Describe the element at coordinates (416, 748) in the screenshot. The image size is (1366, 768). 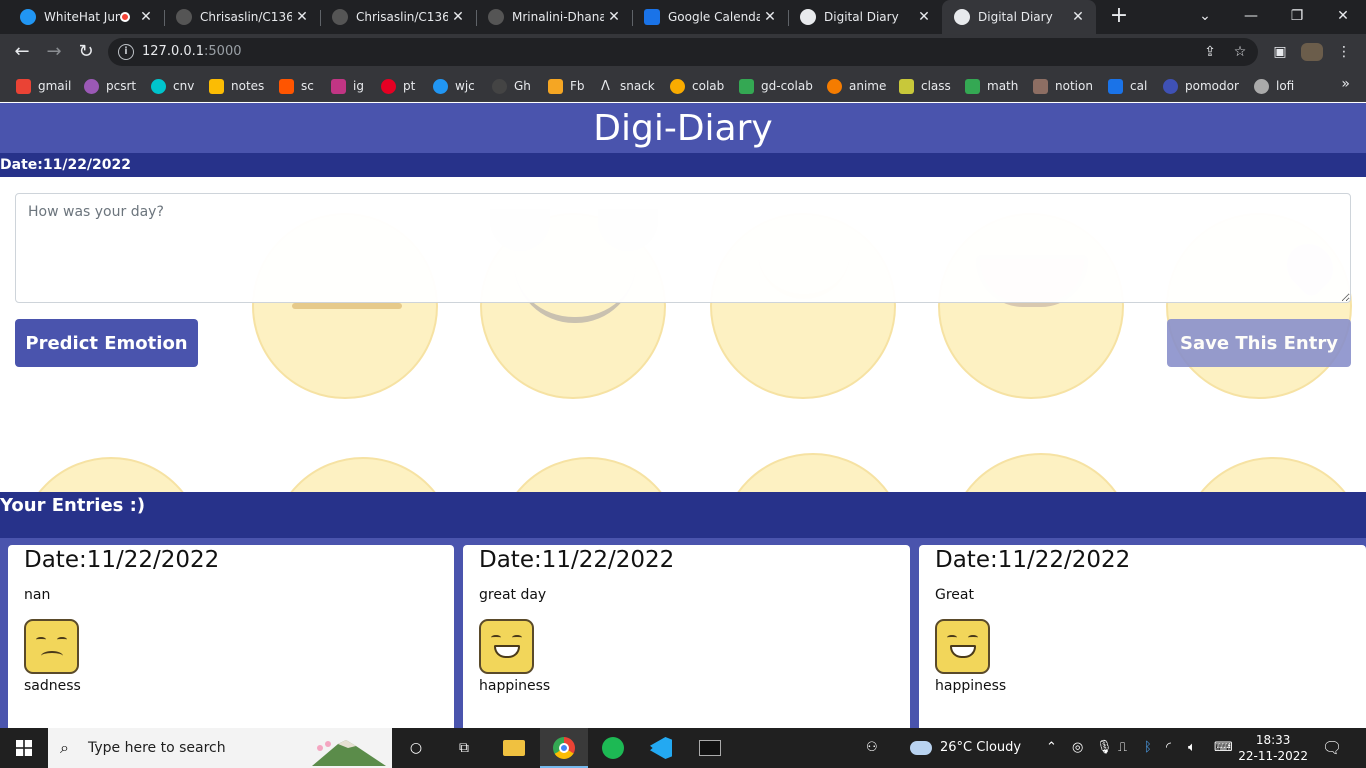
I see `cortana-icon: ○` at that location.